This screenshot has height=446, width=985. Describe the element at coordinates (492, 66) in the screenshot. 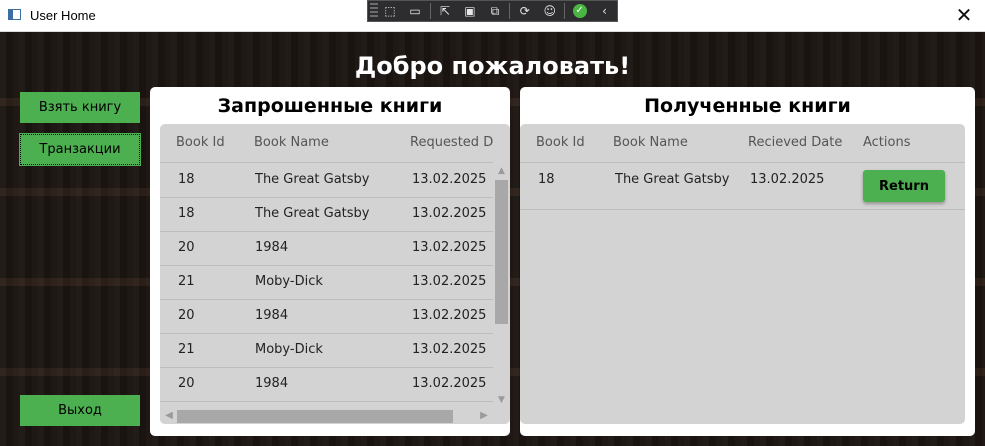

I see `welcome-heading: Добро пожаловать!` at that location.